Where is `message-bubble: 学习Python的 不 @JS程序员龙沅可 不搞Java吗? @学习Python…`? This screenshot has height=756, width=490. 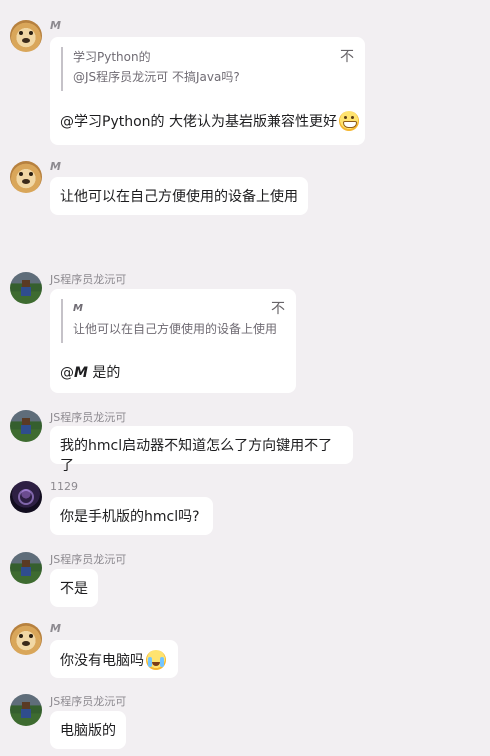
message-bubble: 学习Python的 不 @JS程序员龙沅可 不搞Java吗? @学习Python… is located at coordinates (207, 91).